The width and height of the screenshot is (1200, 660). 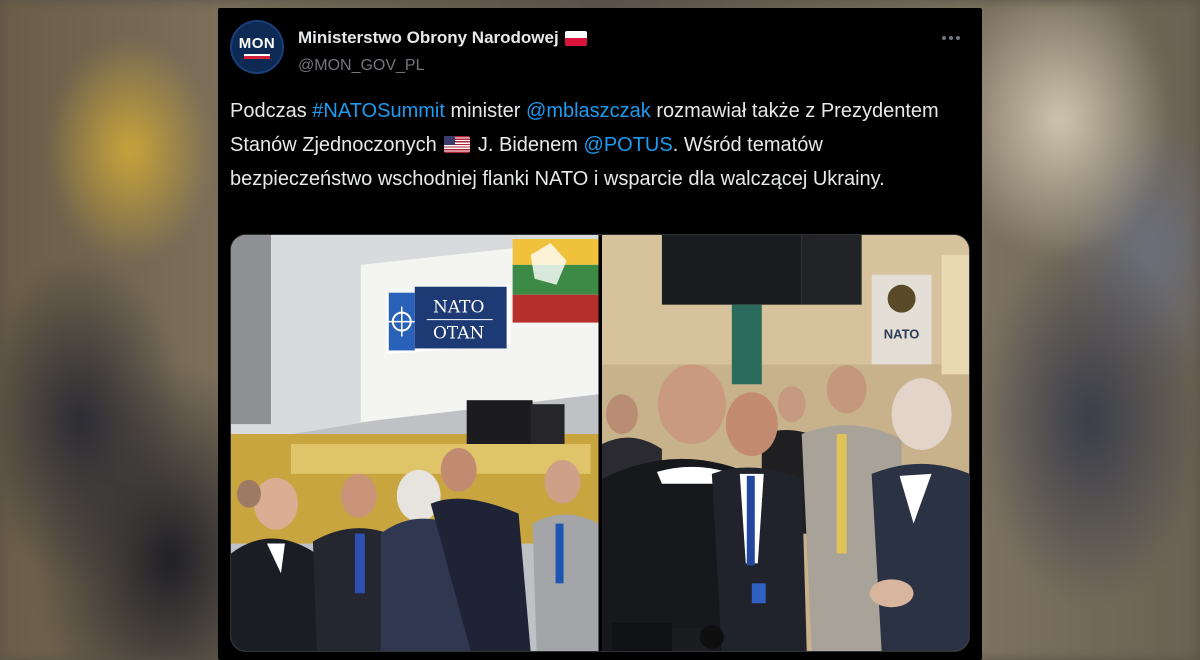 I want to click on us-flag-emoji, so click(x=457, y=144).